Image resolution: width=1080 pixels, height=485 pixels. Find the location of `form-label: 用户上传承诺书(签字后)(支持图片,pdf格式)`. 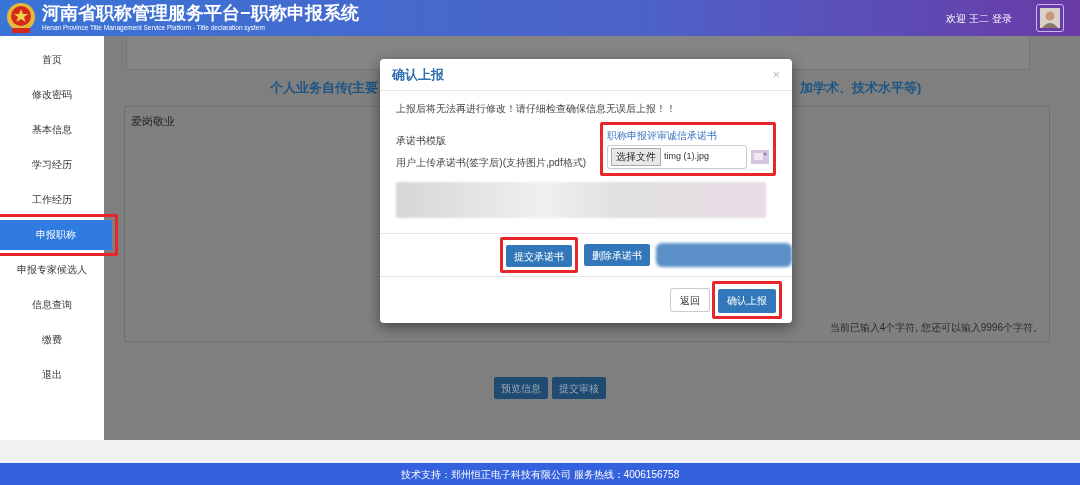

form-label: 用户上传承诺书(签字后)(支持图片,pdf格式) is located at coordinates (491, 163).